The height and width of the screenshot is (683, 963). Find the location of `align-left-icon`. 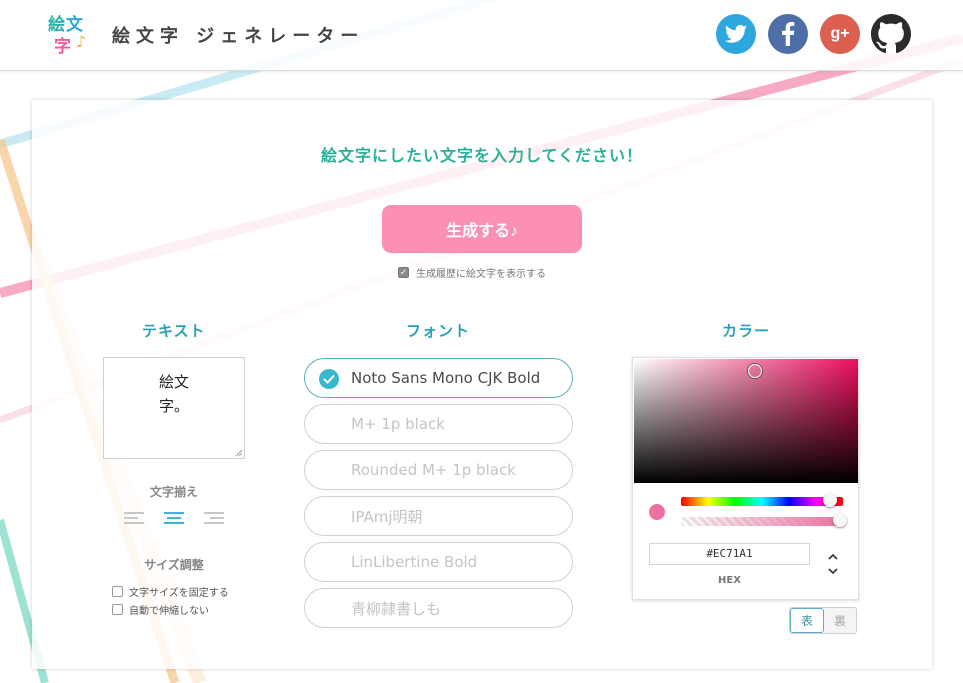

align-left-icon is located at coordinates (135, 520).